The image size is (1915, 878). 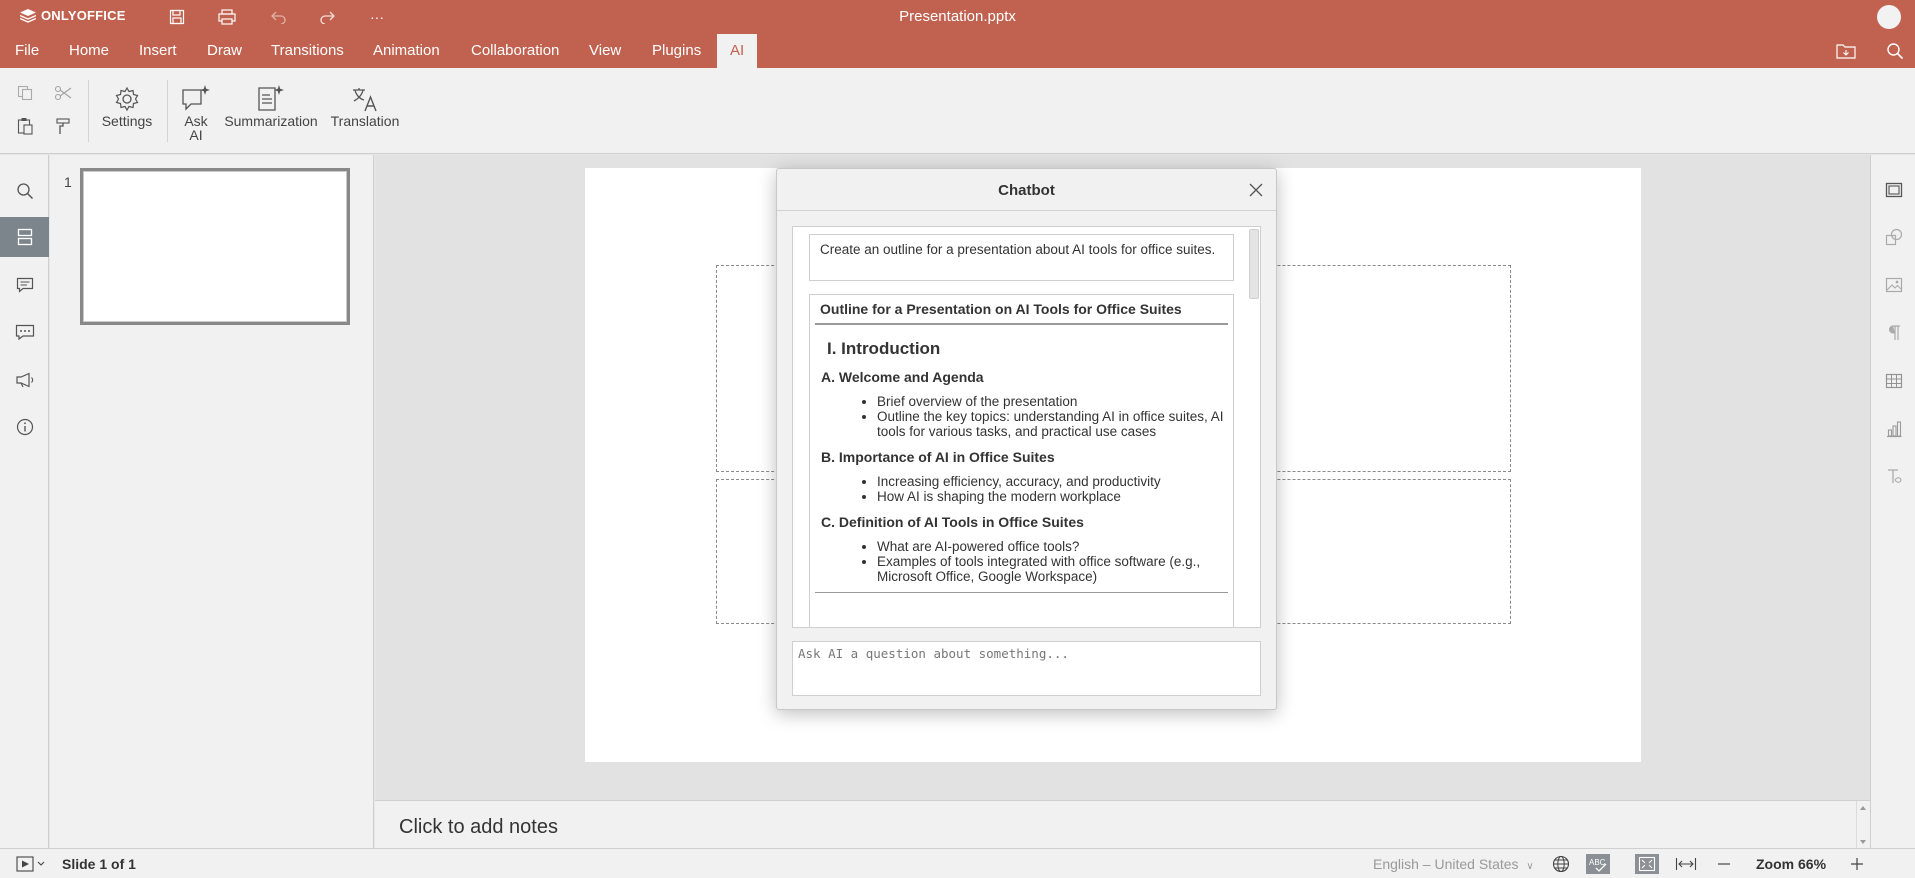 What do you see at coordinates (365, 100) in the screenshot?
I see `translate-icon` at bounding box center [365, 100].